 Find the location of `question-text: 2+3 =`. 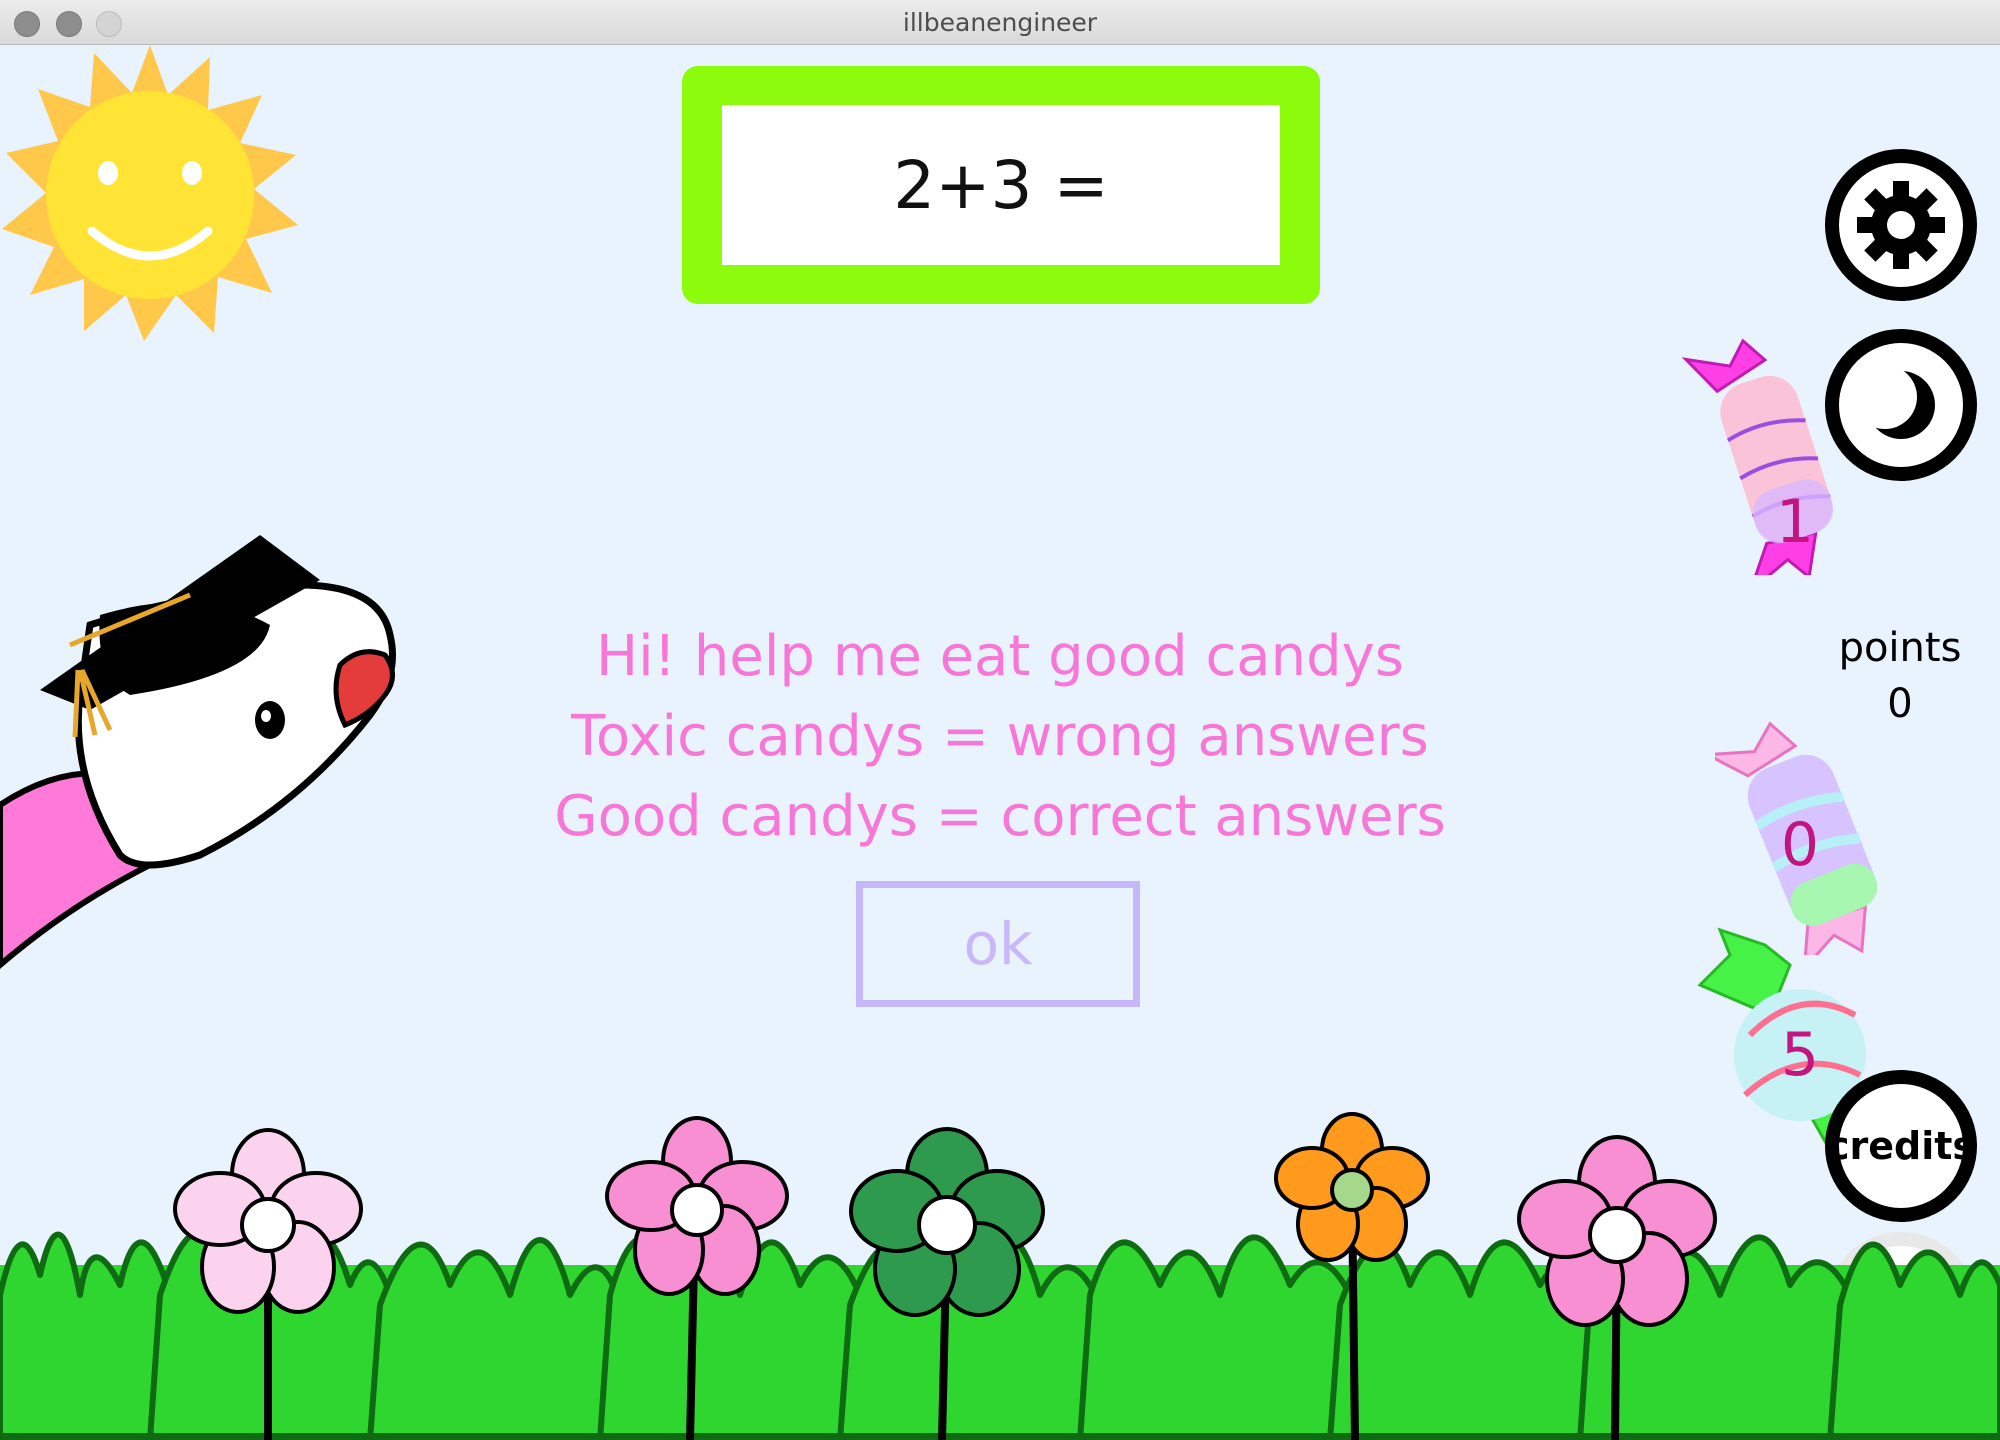

question-text: 2+3 = is located at coordinates (1001, 185).